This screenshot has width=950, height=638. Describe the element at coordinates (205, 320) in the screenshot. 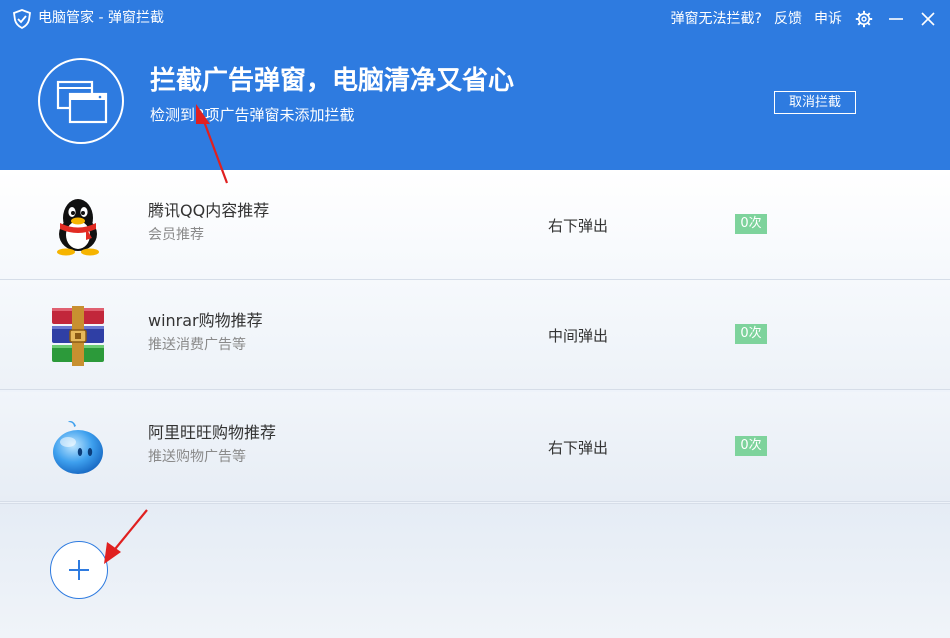

I see `popup-name: winrar购物推荐` at that location.